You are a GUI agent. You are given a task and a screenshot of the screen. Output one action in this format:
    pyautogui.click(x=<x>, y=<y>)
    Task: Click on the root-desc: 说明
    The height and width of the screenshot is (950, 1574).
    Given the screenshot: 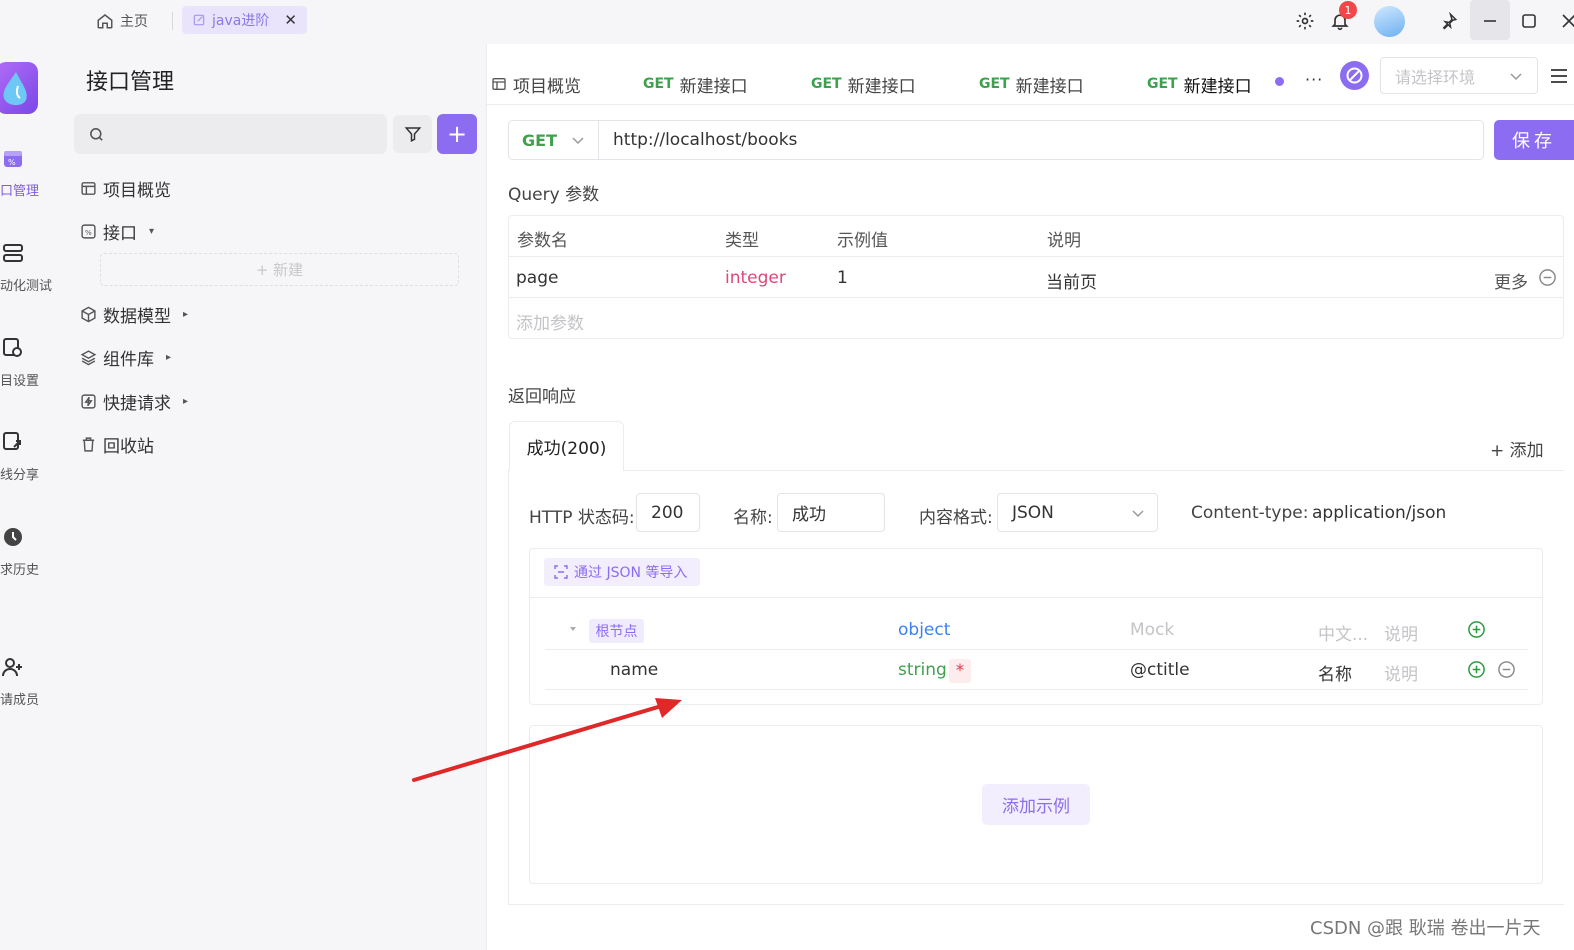 What is the action you would take?
    pyautogui.click(x=1401, y=632)
    